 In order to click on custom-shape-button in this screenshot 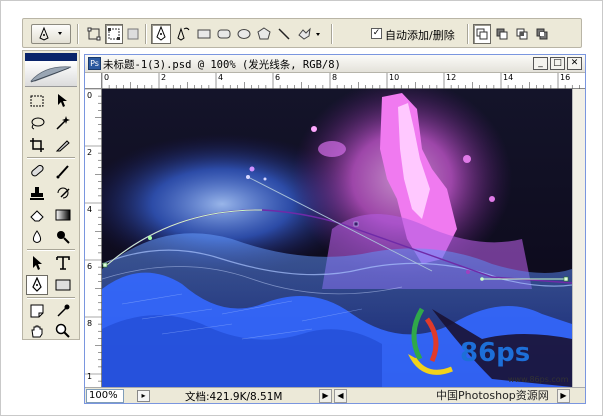, I will do `click(310, 34)`.